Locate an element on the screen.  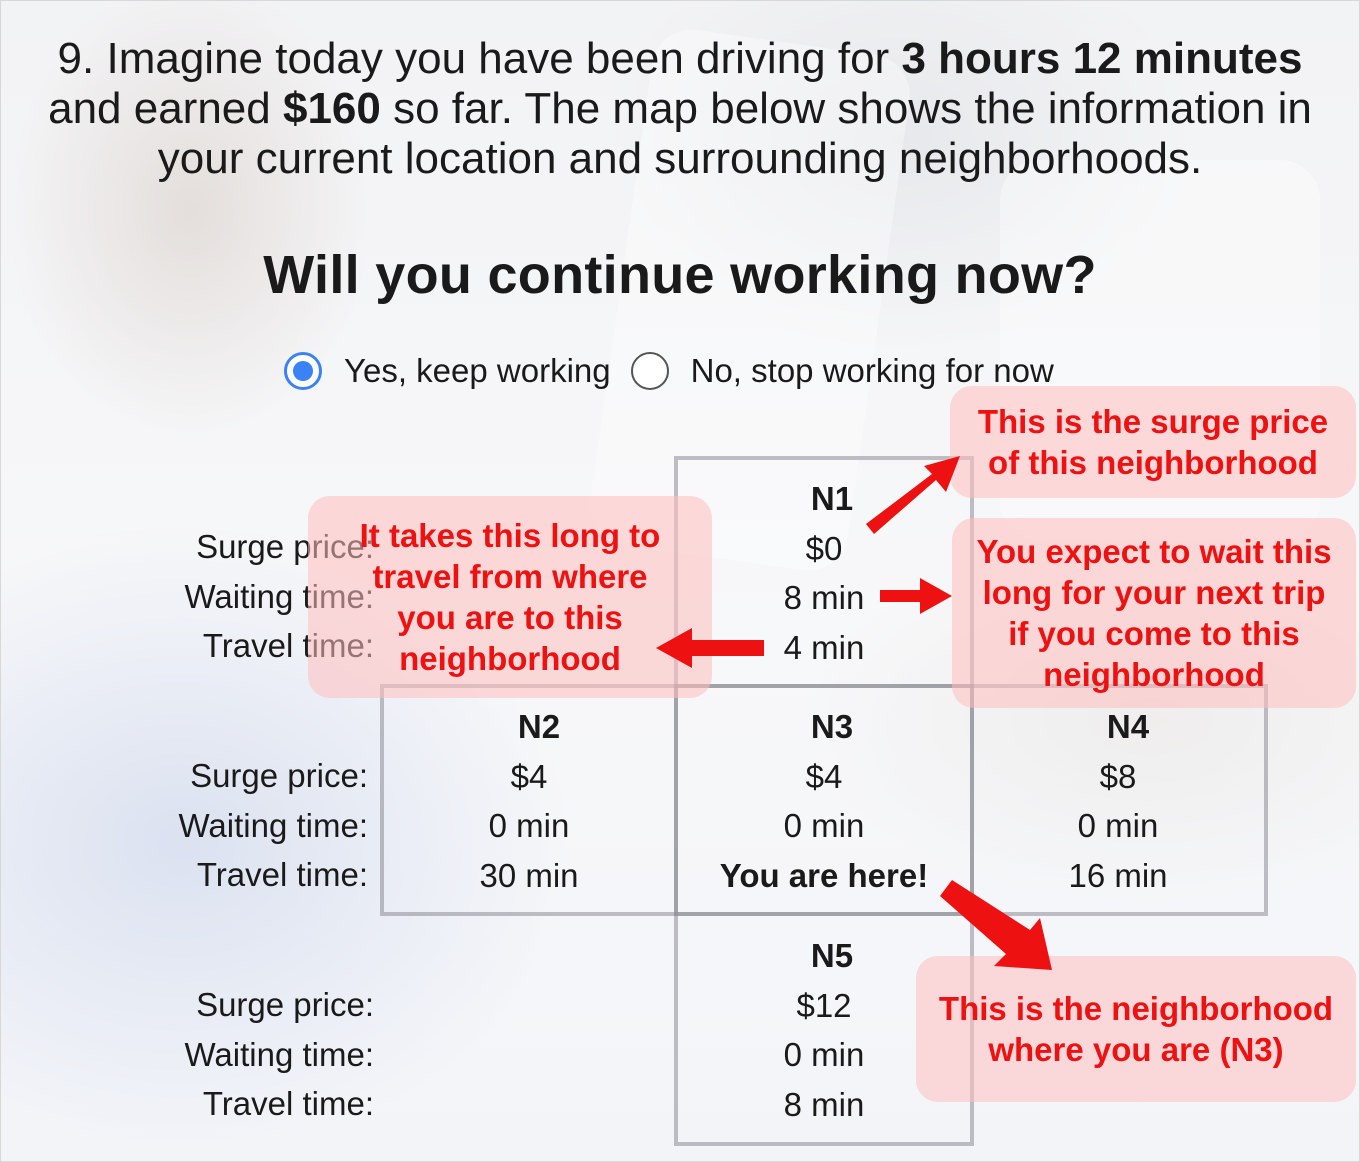
page-title: Will you continue working now? is located at coordinates (680, 275).